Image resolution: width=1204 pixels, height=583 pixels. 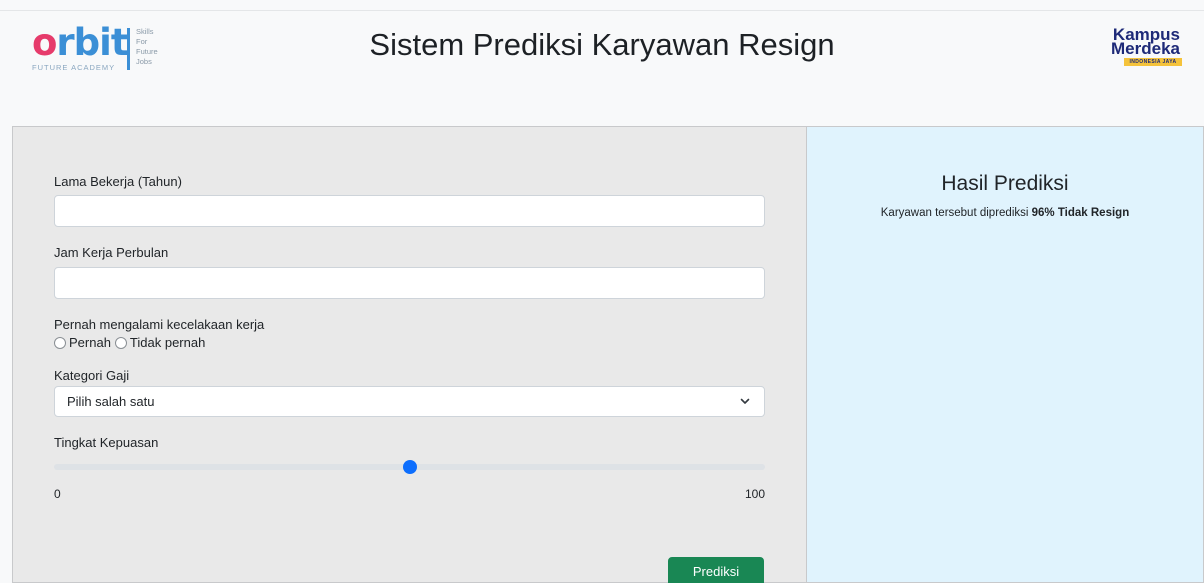 I want to click on lama-bekerja-label: Lama Bekerja (Tahun), so click(x=118, y=181).